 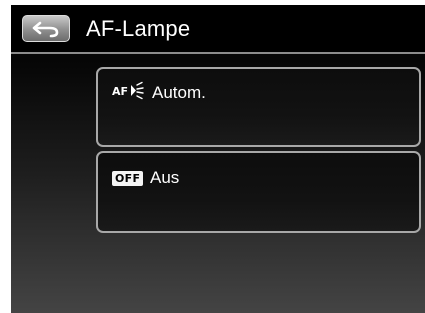 I want to click on back-arrow-icon, so click(x=45, y=29).